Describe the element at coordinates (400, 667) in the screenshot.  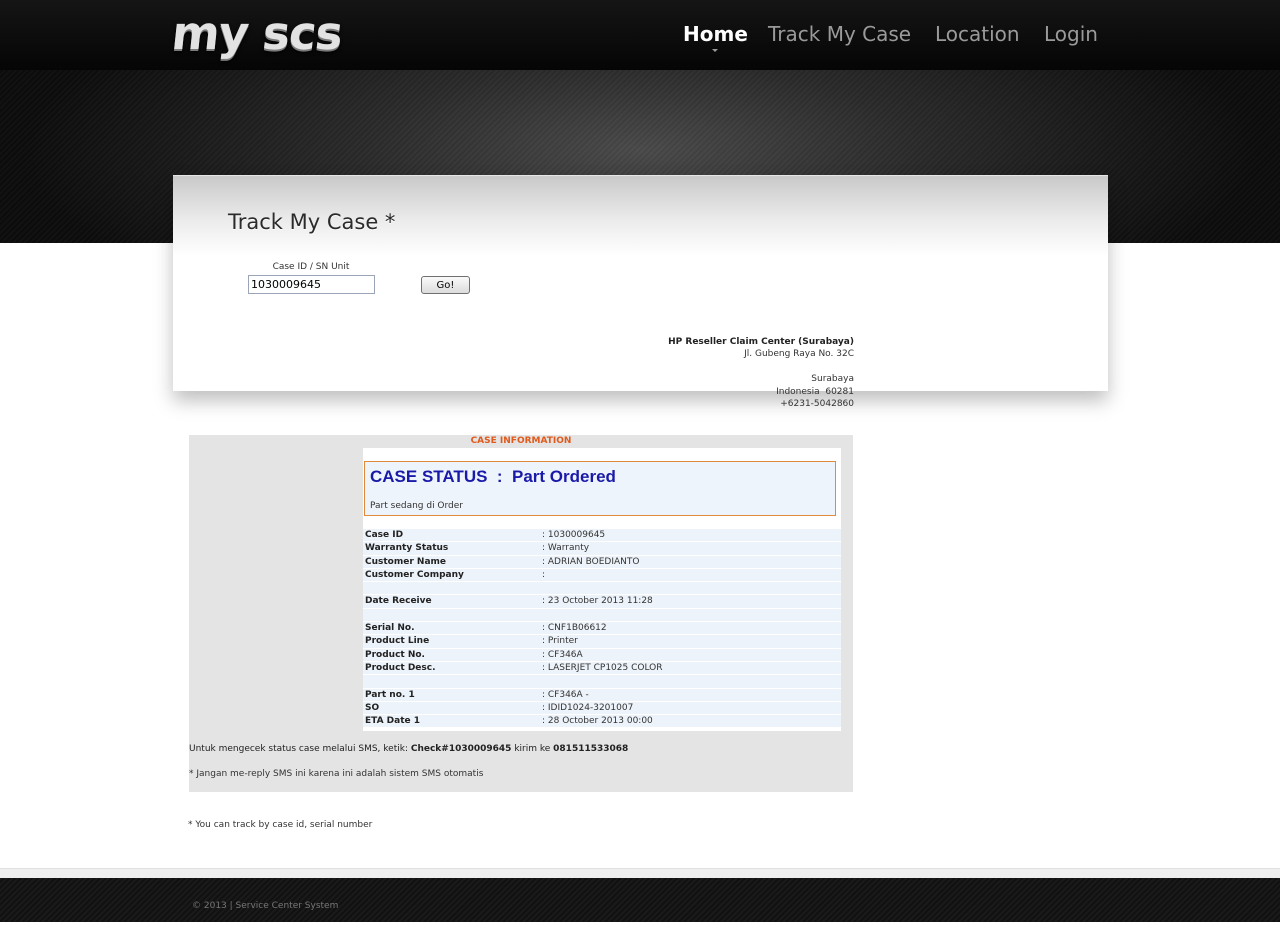
I see `detail-key: Product Desc.` at that location.